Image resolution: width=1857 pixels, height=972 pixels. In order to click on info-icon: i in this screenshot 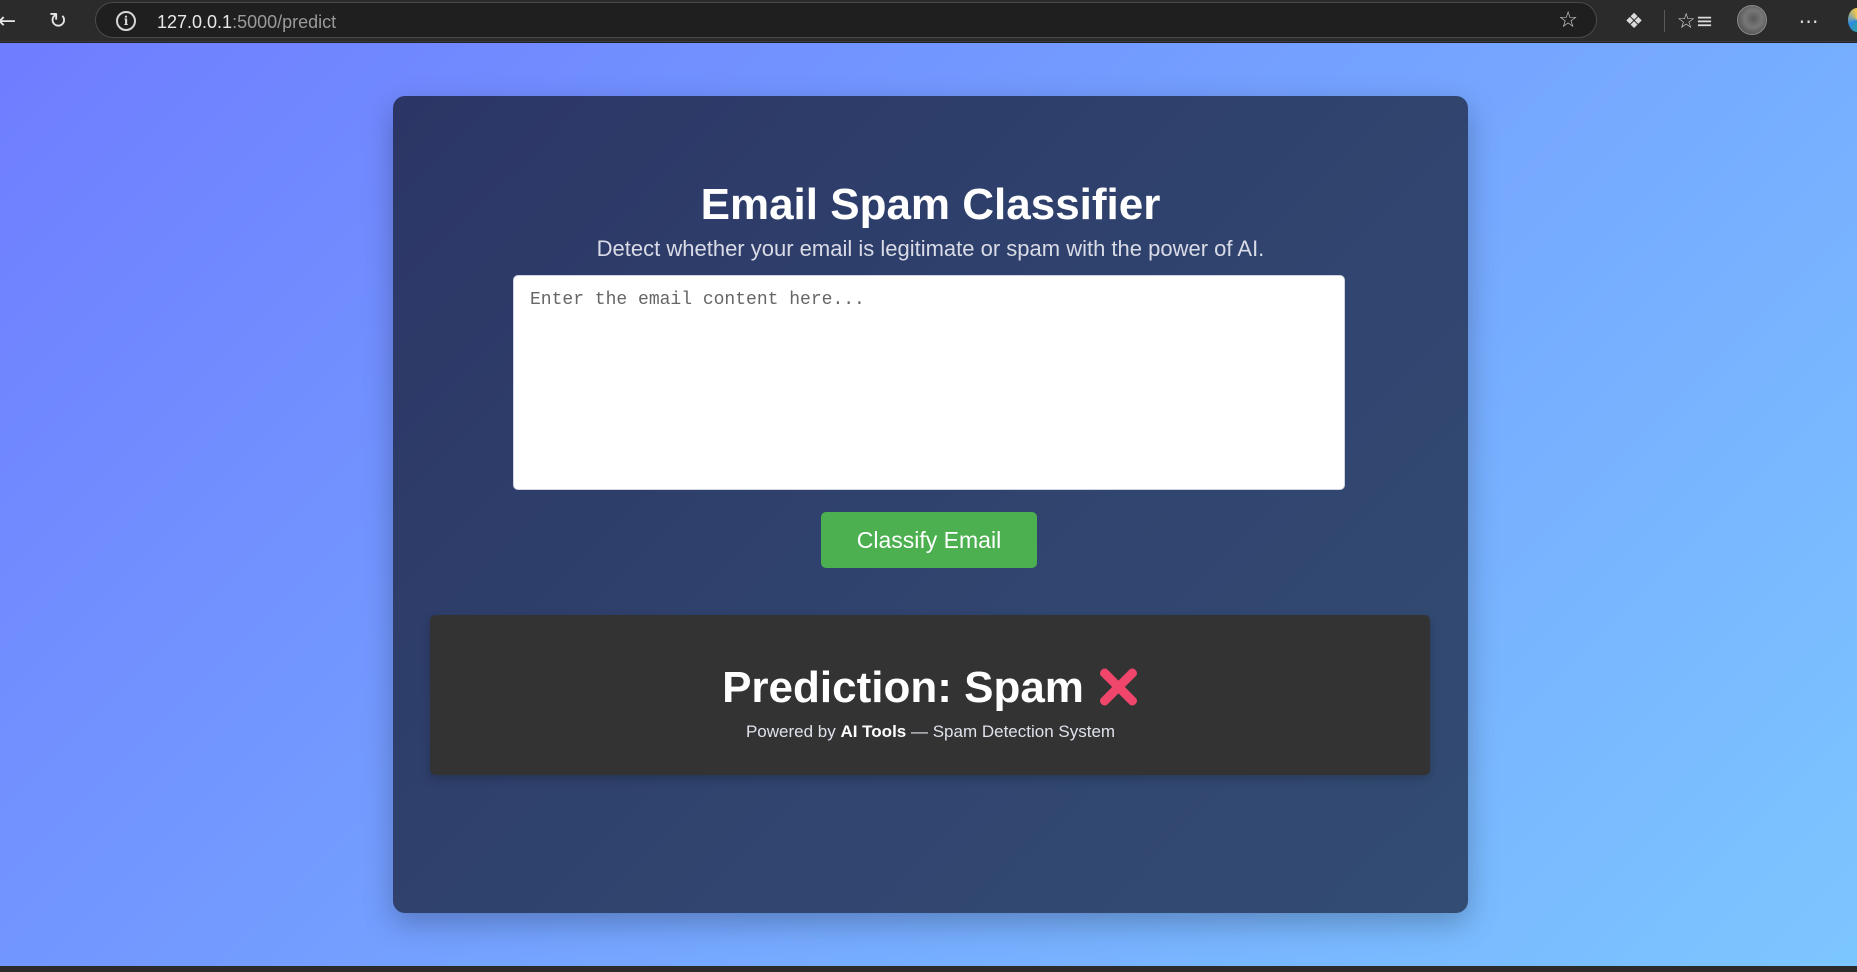, I will do `click(126, 21)`.